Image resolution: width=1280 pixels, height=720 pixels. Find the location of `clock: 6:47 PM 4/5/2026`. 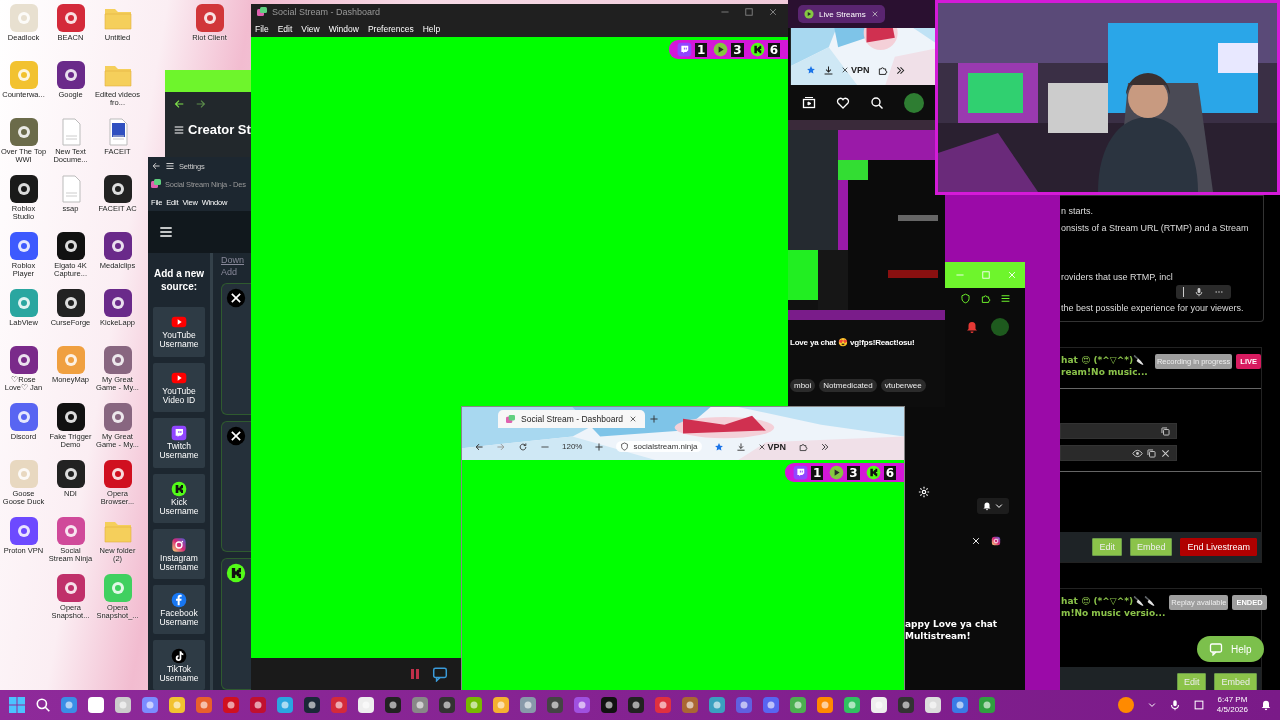

clock: 6:47 PM 4/5/2026 is located at coordinates (1232, 705).